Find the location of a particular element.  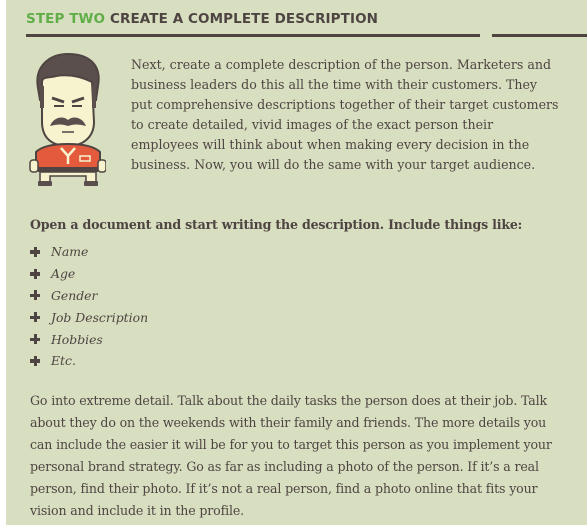

list-item-label: Gender is located at coordinates (74, 295).